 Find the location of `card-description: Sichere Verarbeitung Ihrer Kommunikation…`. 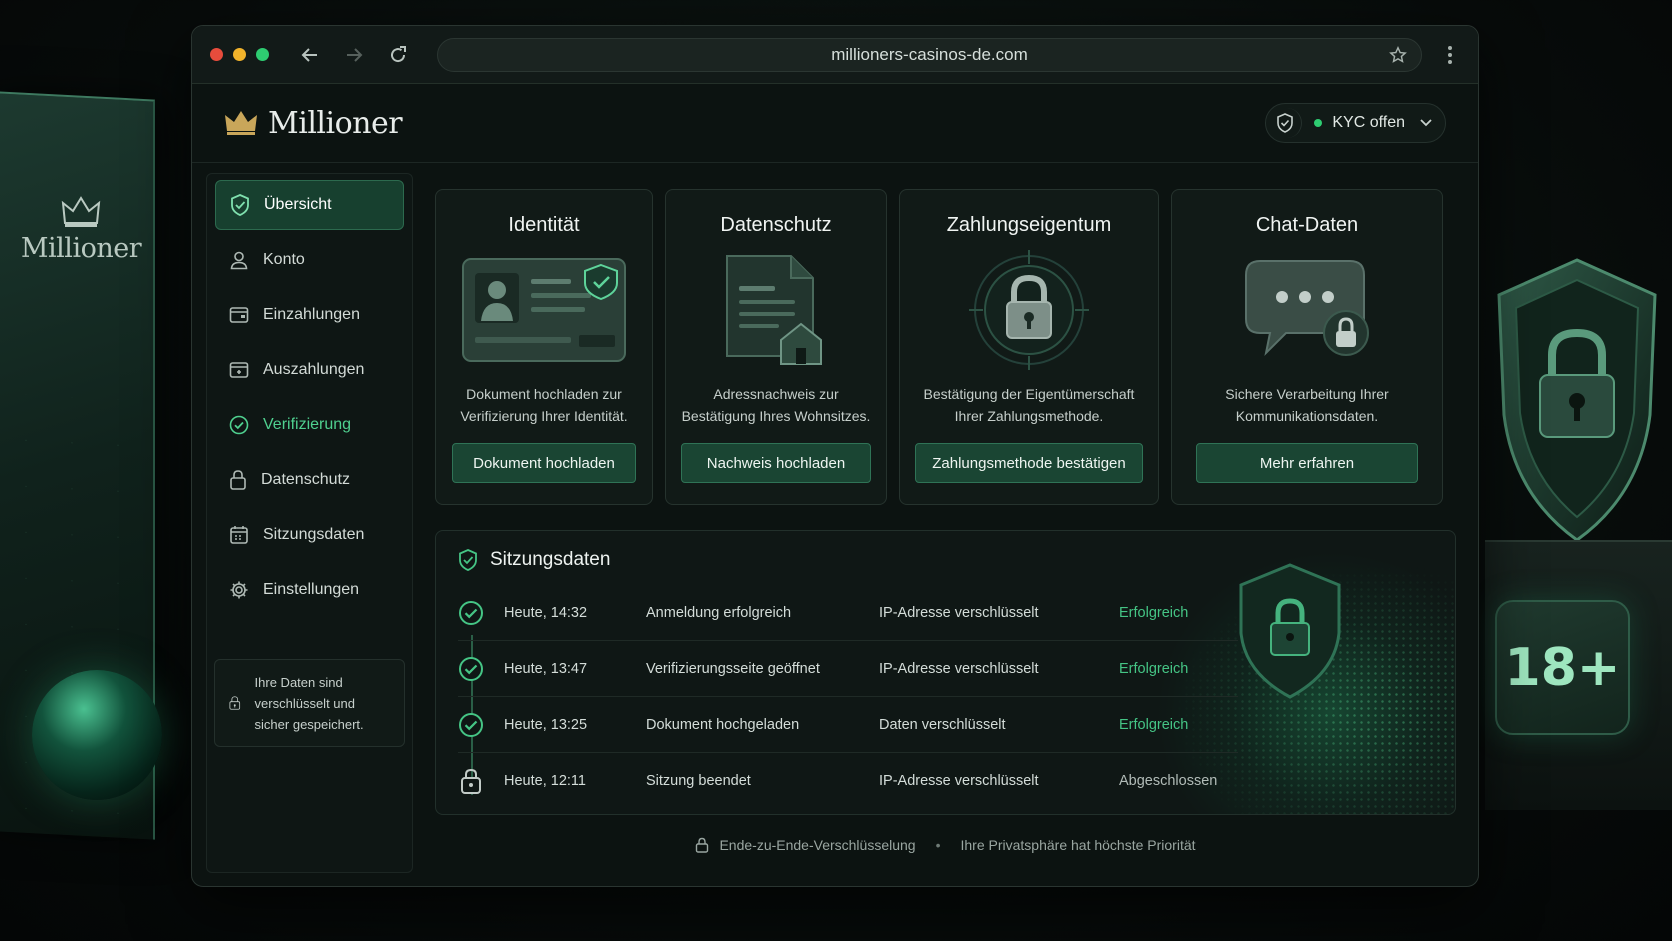

card-description: Sichere Verarbeitung Ihrer Kommunikation… is located at coordinates (1307, 405).